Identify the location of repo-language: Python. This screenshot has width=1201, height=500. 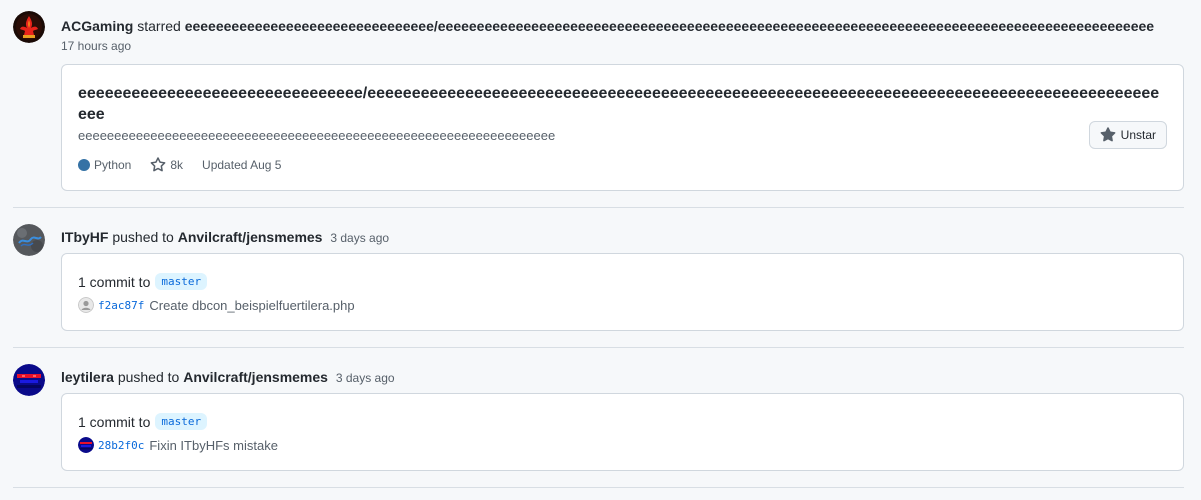
(104, 165).